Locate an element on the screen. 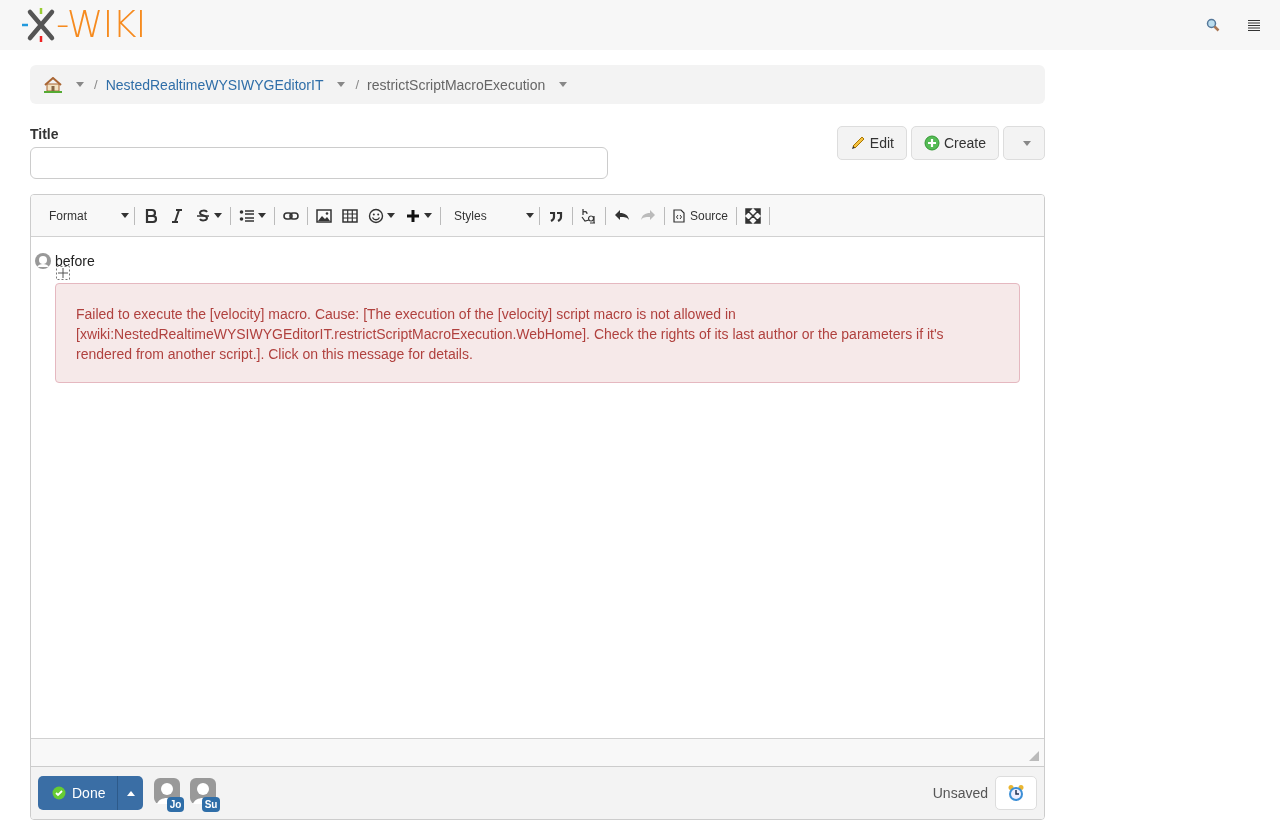 Image resolution: width=1280 pixels, height=828 pixels. done-options-button is located at coordinates (131, 793).